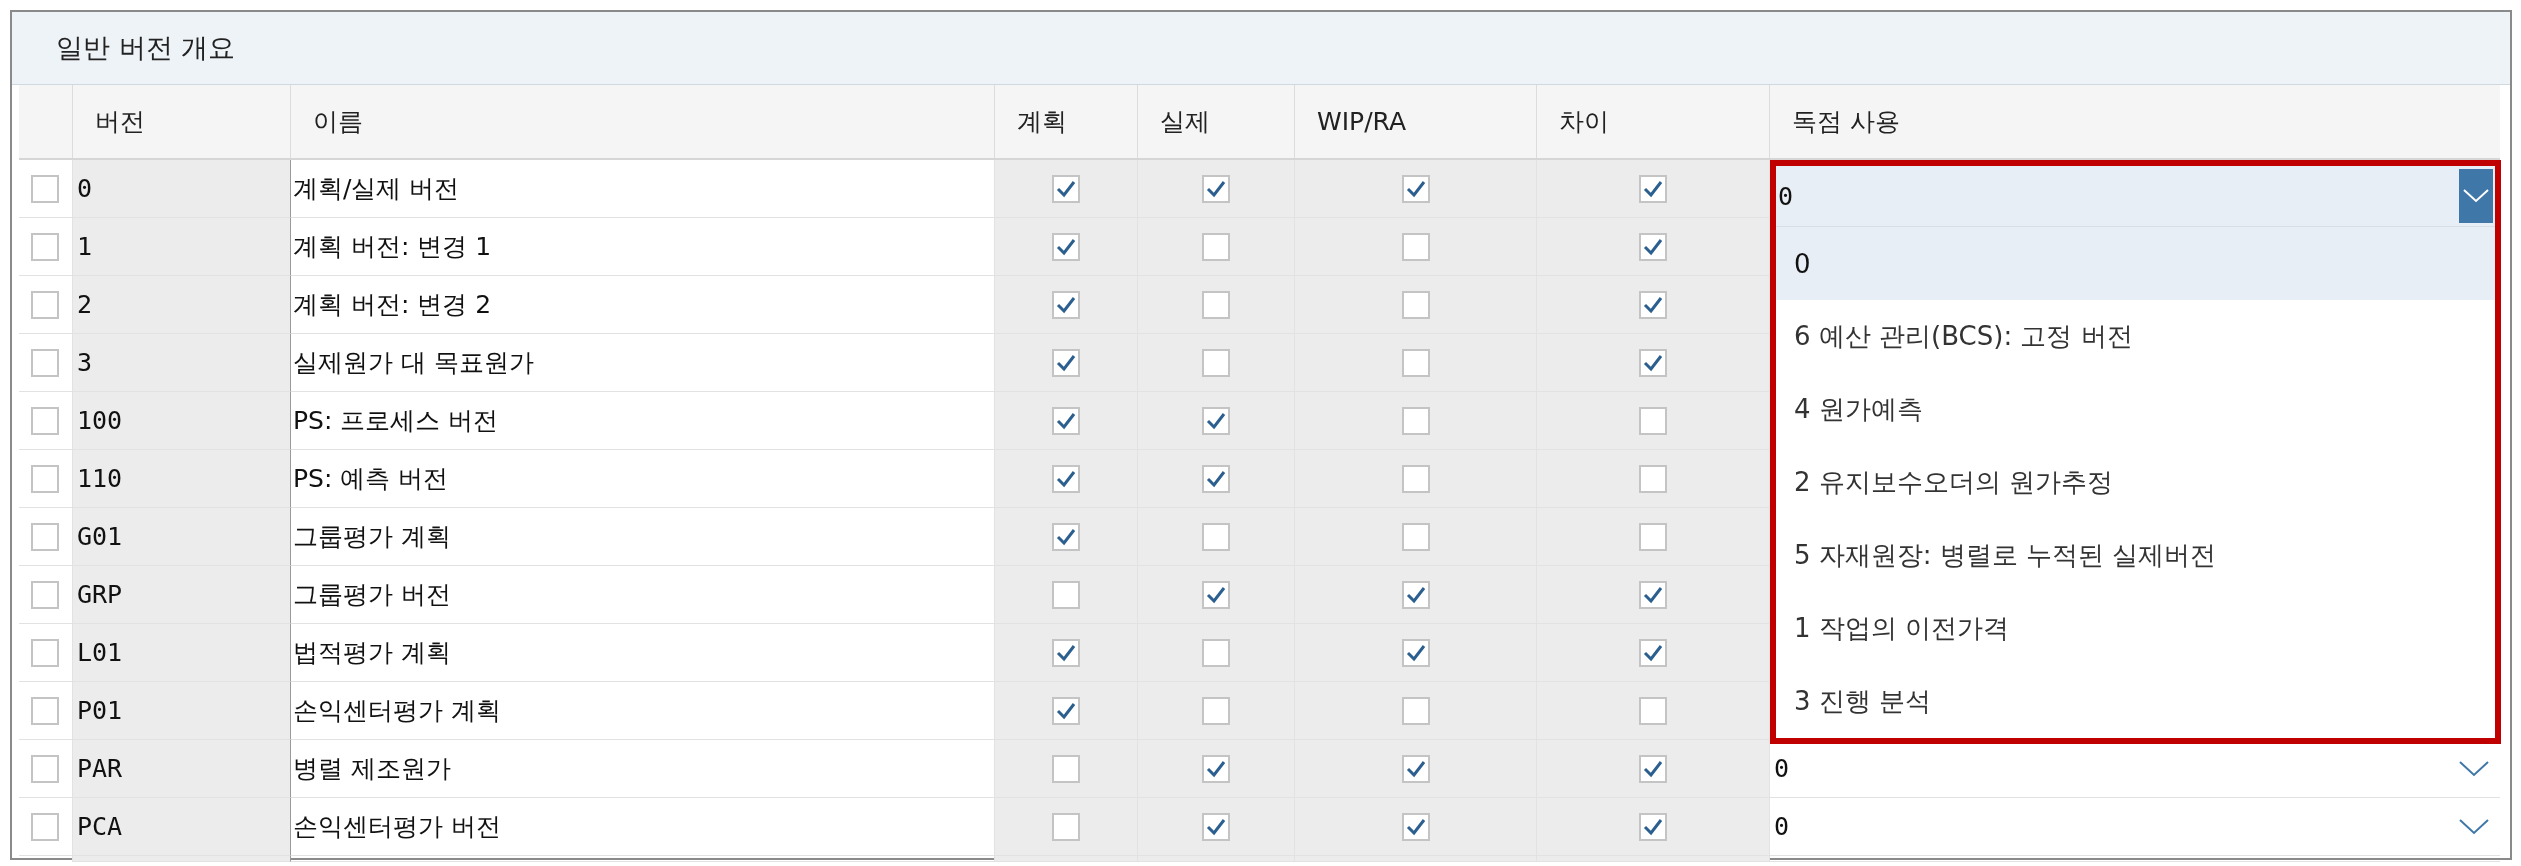 The image size is (2521, 866). Describe the element at coordinates (181, 121) in the screenshot. I see `column-header: 버전` at that location.